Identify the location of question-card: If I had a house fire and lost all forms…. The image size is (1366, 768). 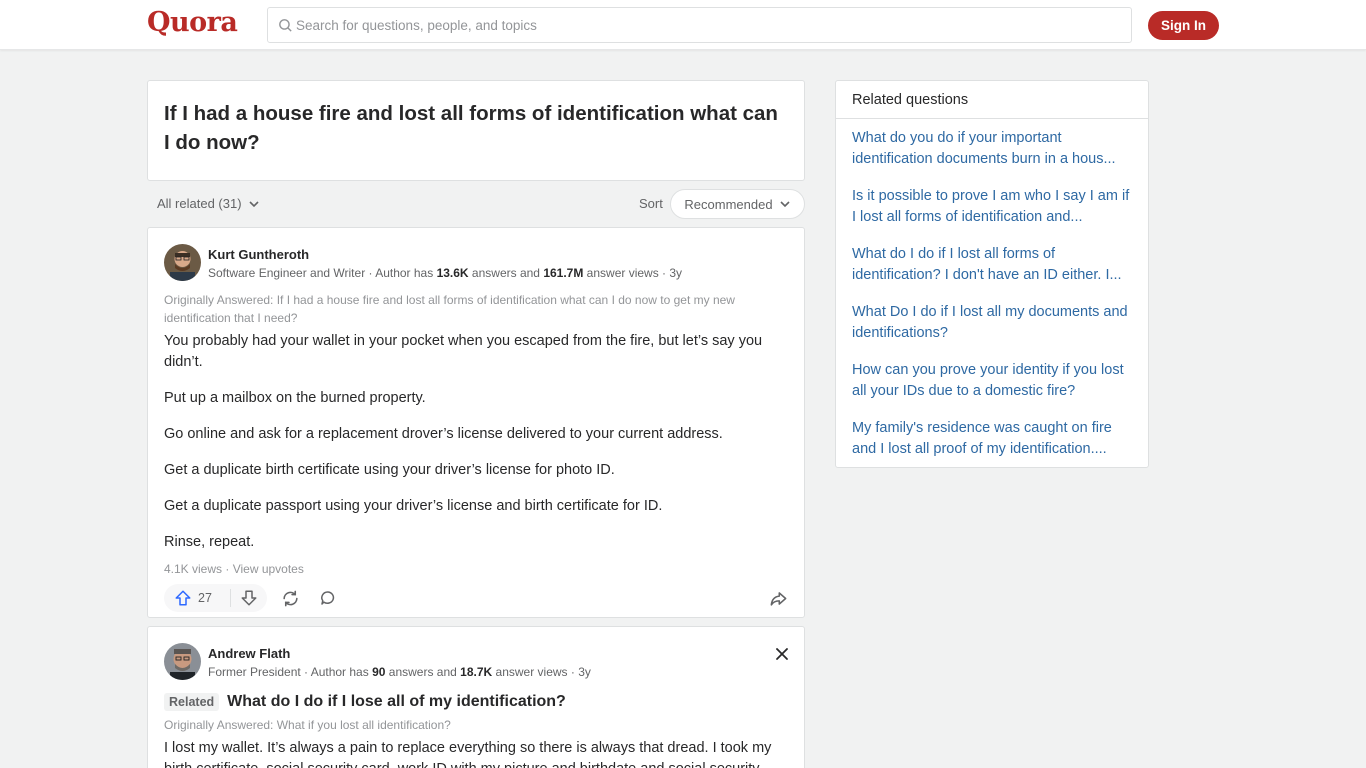
(476, 130).